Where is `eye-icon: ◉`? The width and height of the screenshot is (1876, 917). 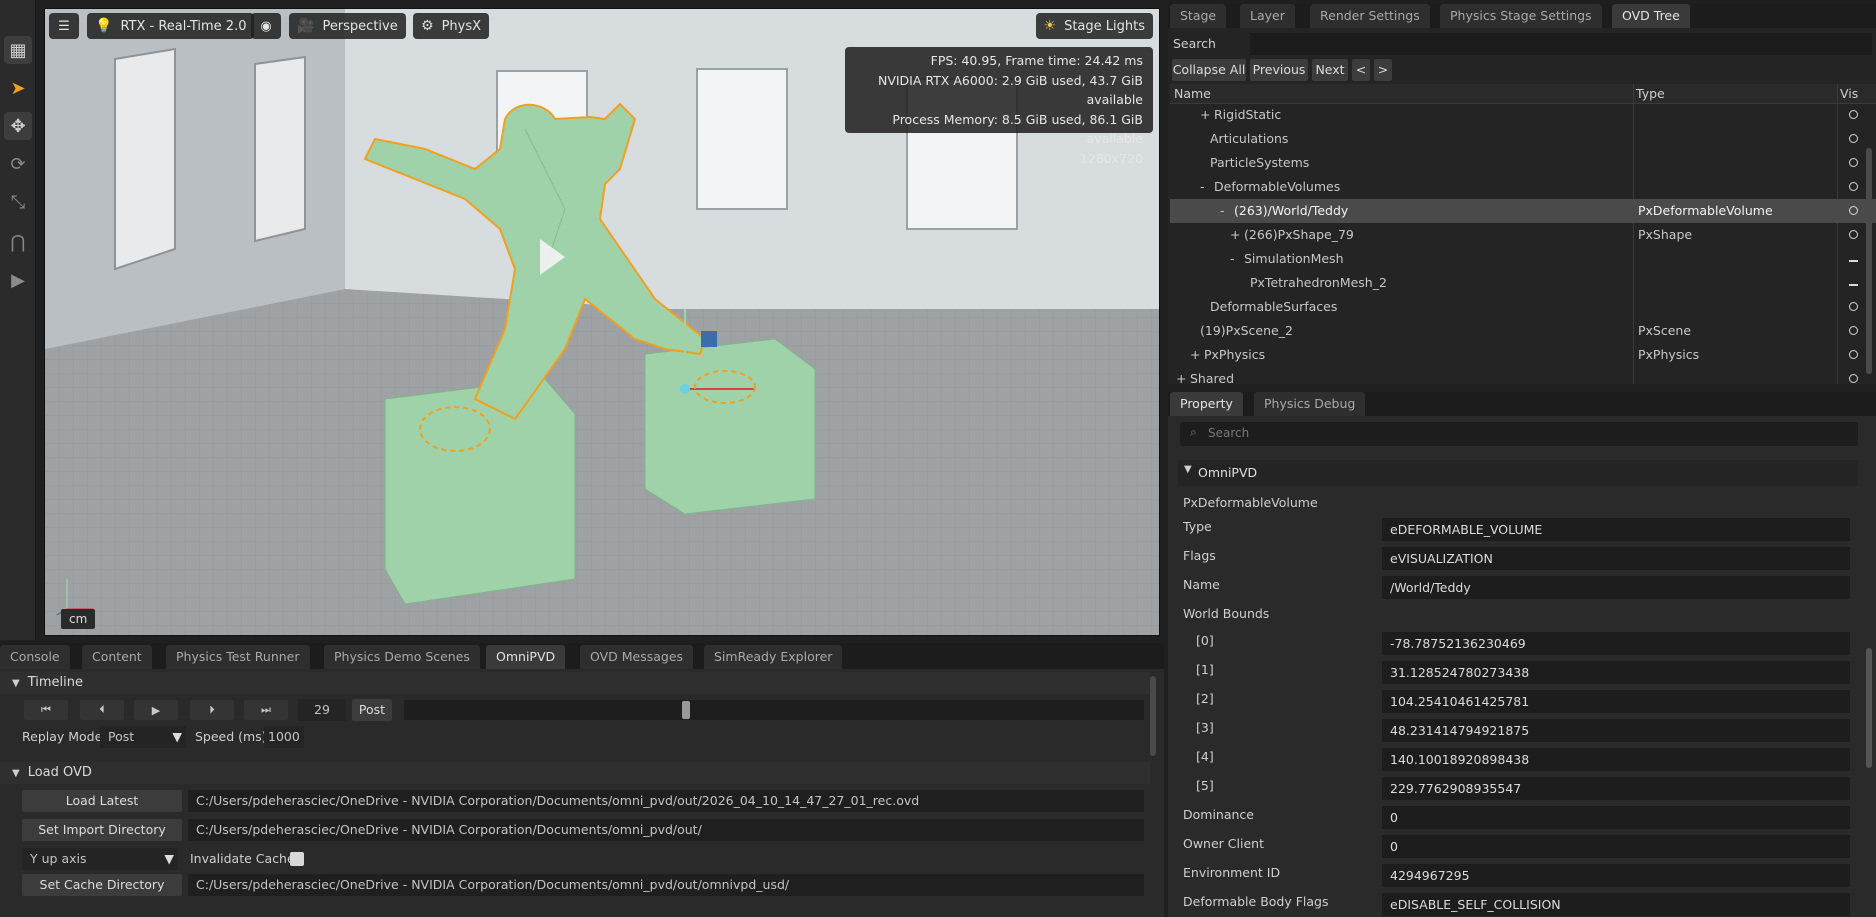 eye-icon: ◉ is located at coordinates (266, 26).